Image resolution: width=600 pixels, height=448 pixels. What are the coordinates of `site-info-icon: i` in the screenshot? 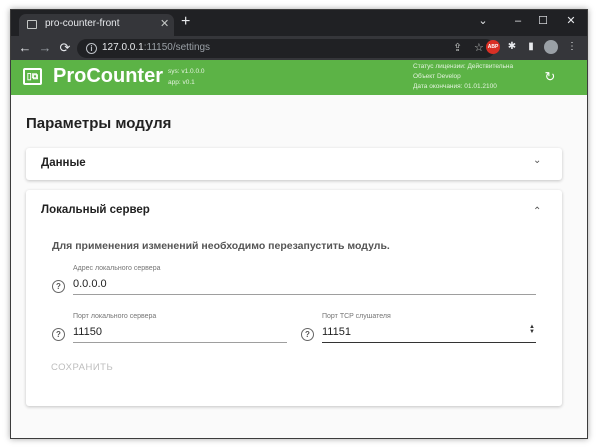 It's located at (91, 48).